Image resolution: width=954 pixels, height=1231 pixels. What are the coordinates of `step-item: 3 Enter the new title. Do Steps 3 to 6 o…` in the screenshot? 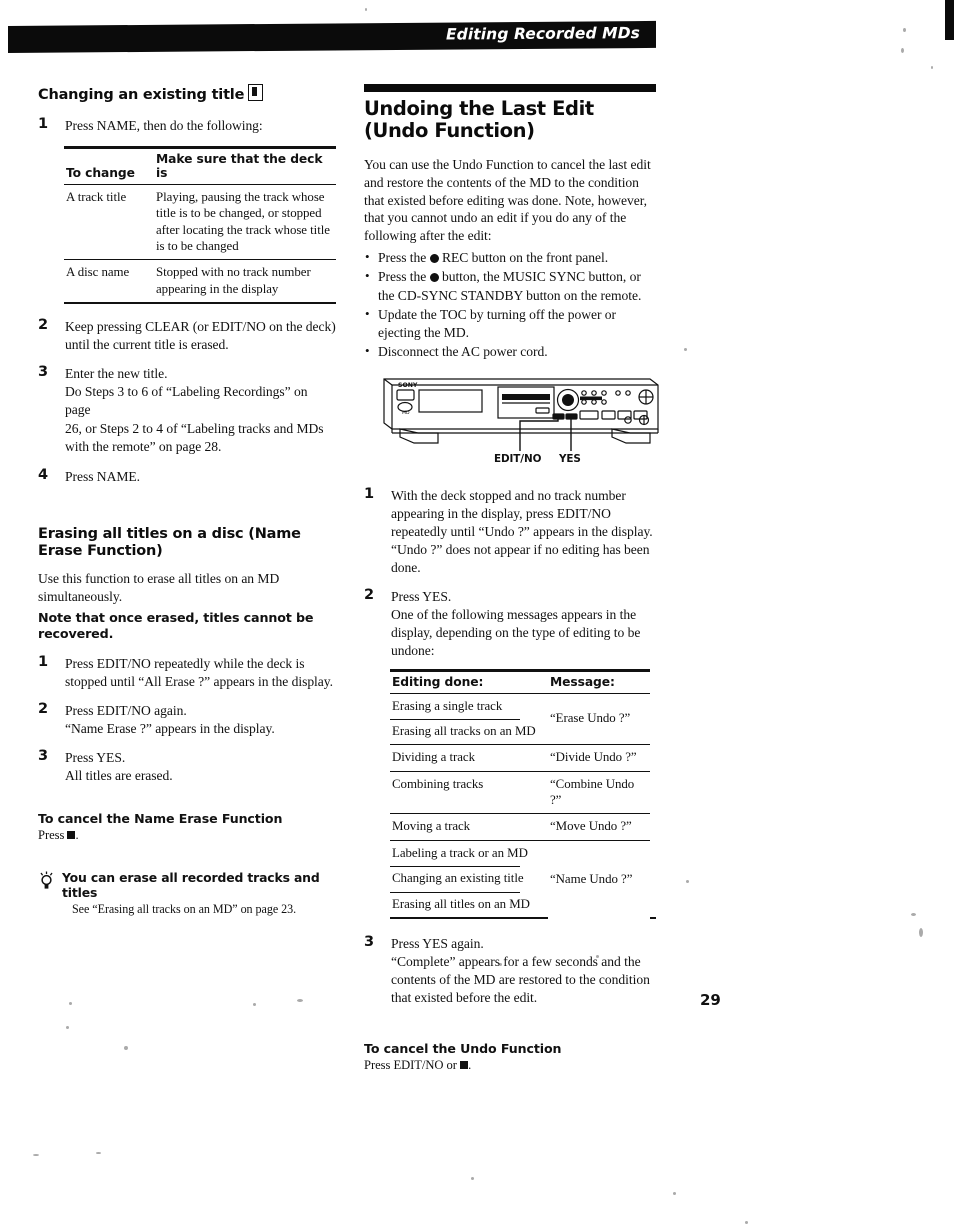 It's located at (187, 409).